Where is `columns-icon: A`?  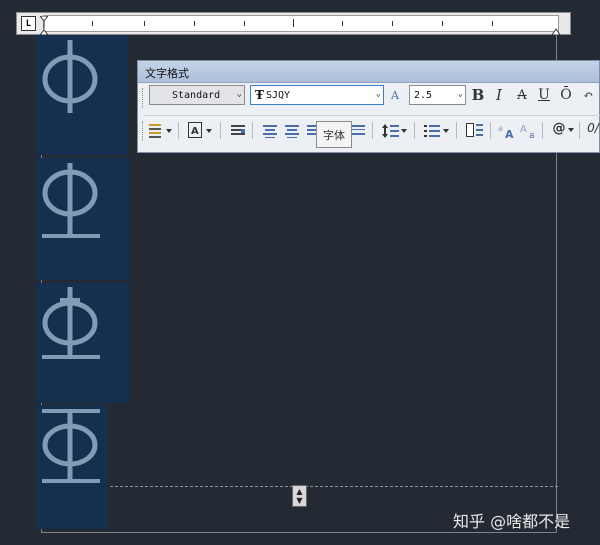 columns-icon: A is located at coordinates (201, 131).